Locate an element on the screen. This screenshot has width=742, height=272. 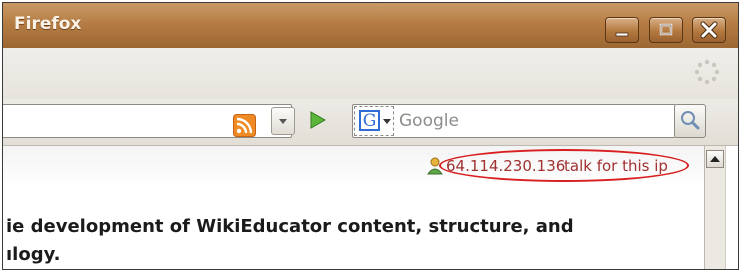
search-input is located at coordinates (529, 121).